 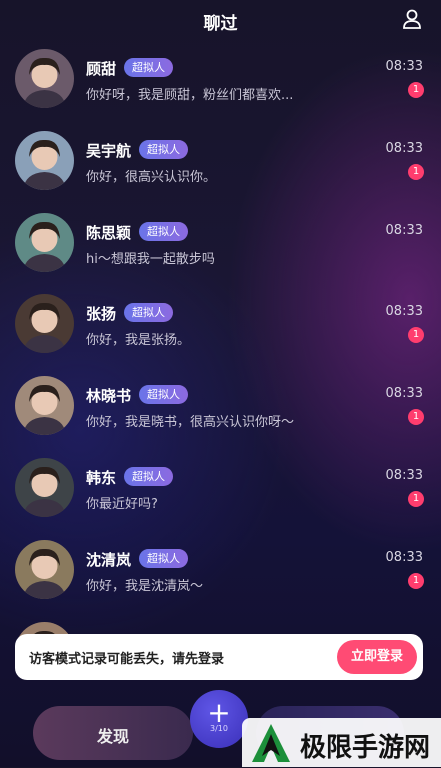 I want to click on chat-name: 吴宇航, so click(x=109, y=151).